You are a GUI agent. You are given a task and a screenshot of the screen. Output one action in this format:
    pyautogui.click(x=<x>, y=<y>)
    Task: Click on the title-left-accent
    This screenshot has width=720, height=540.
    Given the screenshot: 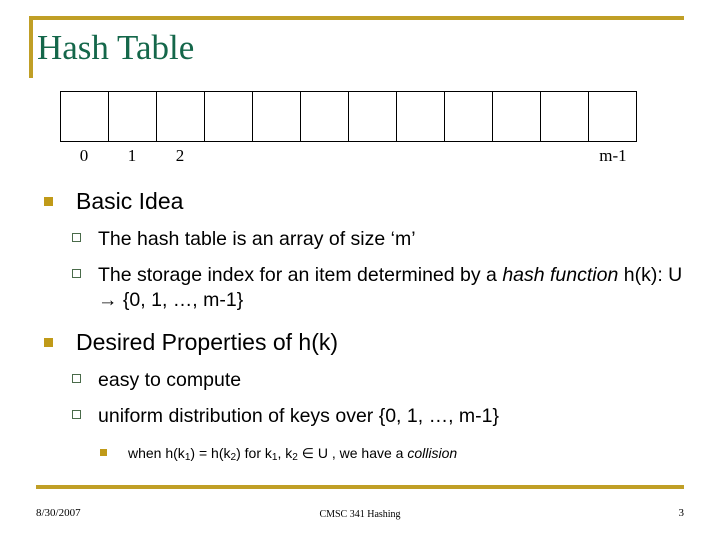 What is the action you would take?
    pyautogui.click(x=31, y=47)
    